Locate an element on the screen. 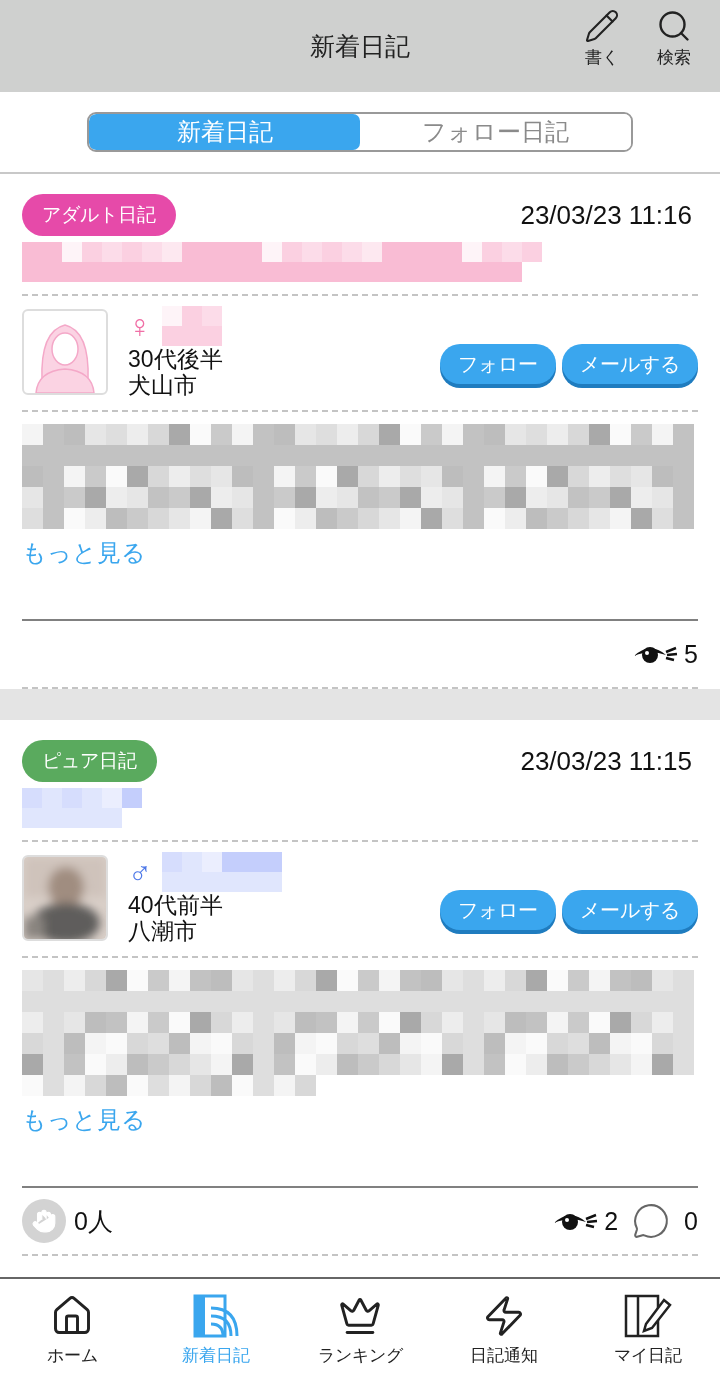  page-title: 新着日記 is located at coordinates (360, 46).